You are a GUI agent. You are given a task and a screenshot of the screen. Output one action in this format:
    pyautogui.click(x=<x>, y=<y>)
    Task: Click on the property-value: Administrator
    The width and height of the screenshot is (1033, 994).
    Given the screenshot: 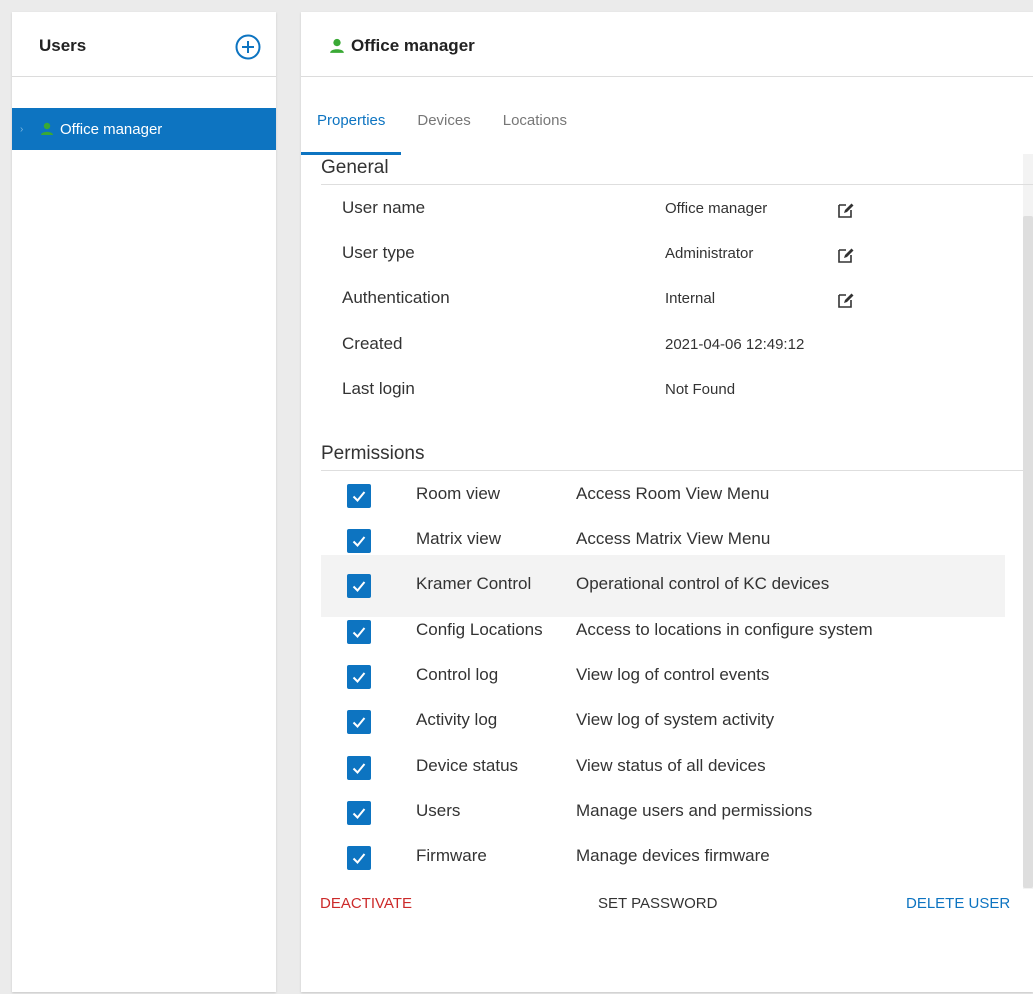 What is the action you would take?
    pyautogui.click(x=709, y=253)
    